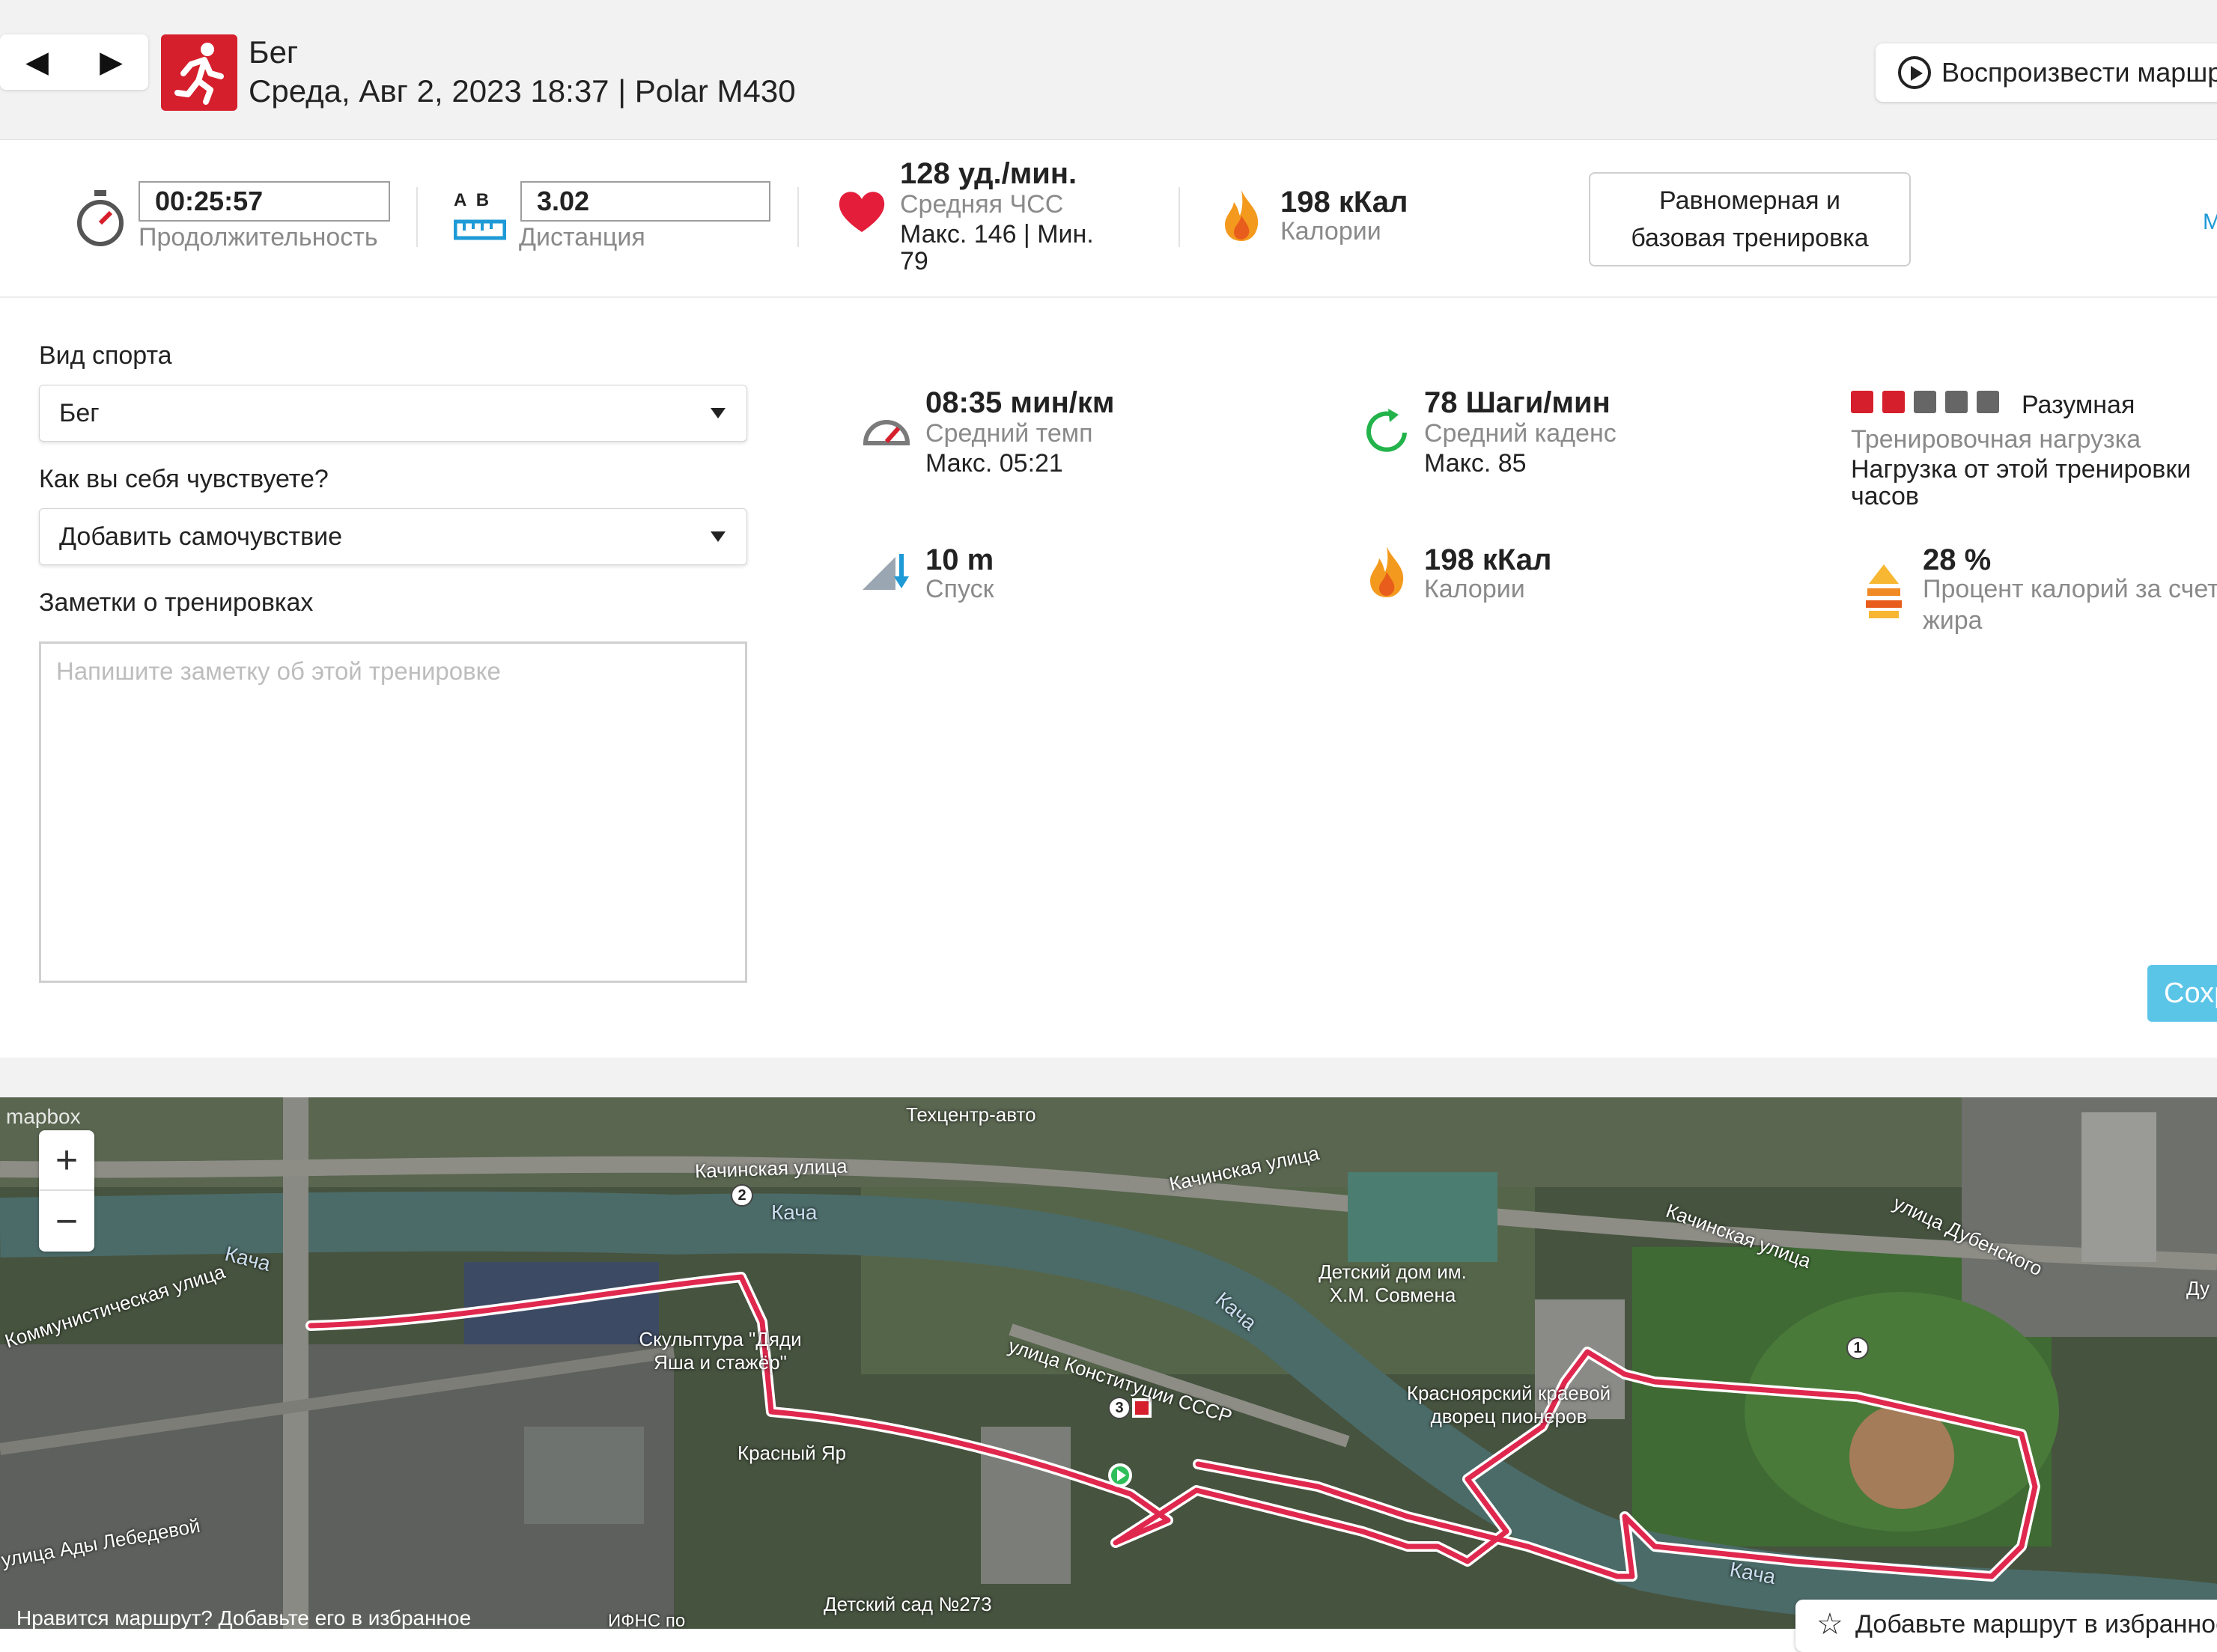 The image size is (2217, 1652). What do you see at coordinates (1953, 620) in the screenshot?
I see `fat-percent-label-2: жира` at bounding box center [1953, 620].